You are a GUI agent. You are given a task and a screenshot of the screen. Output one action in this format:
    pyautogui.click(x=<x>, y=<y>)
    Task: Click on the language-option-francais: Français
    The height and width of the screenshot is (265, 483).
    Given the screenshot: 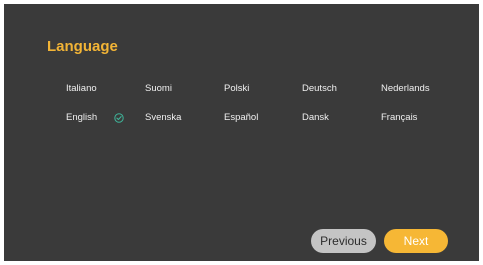 What is the action you would take?
    pyautogui.click(x=399, y=118)
    